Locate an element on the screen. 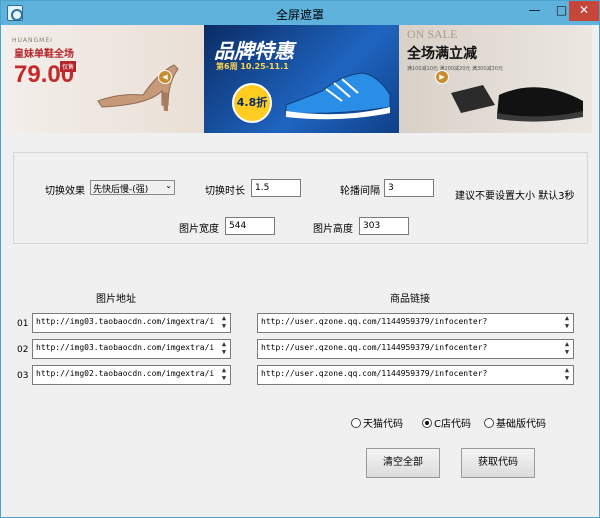 This screenshot has height=518, width=600. banner-sale: ON SALE is located at coordinates (432, 34).